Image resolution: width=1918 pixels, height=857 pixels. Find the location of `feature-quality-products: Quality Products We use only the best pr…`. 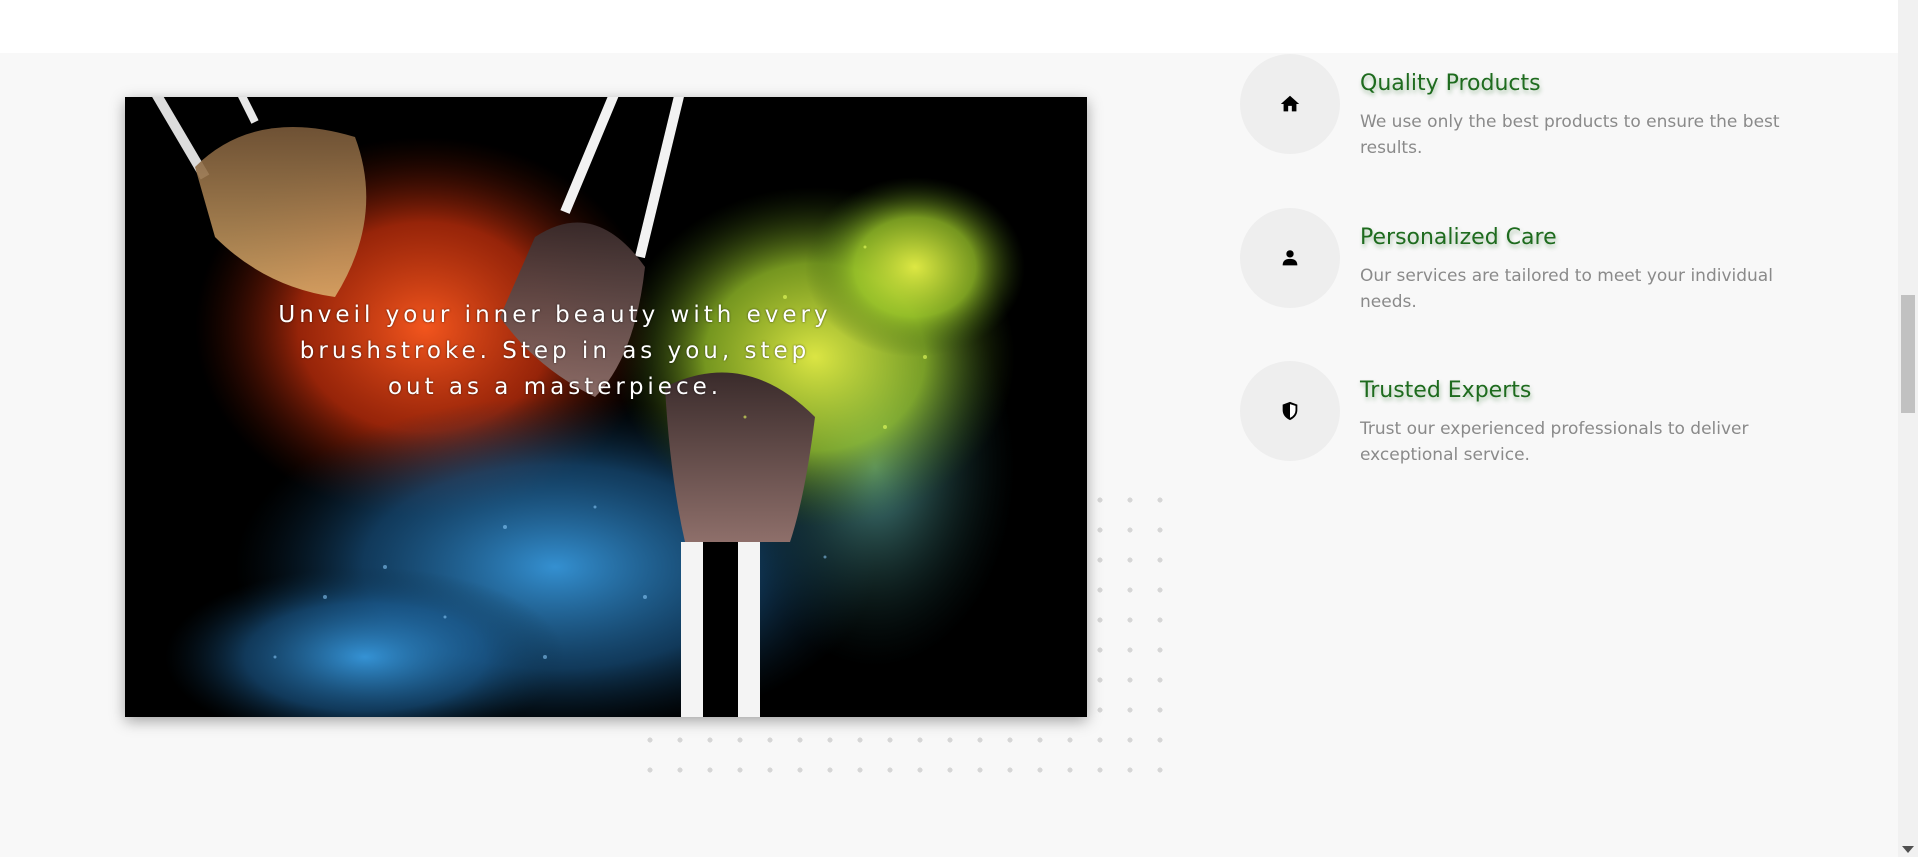

feature-quality-products: Quality Products We use only the best pr… is located at coordinates (1540, 109).